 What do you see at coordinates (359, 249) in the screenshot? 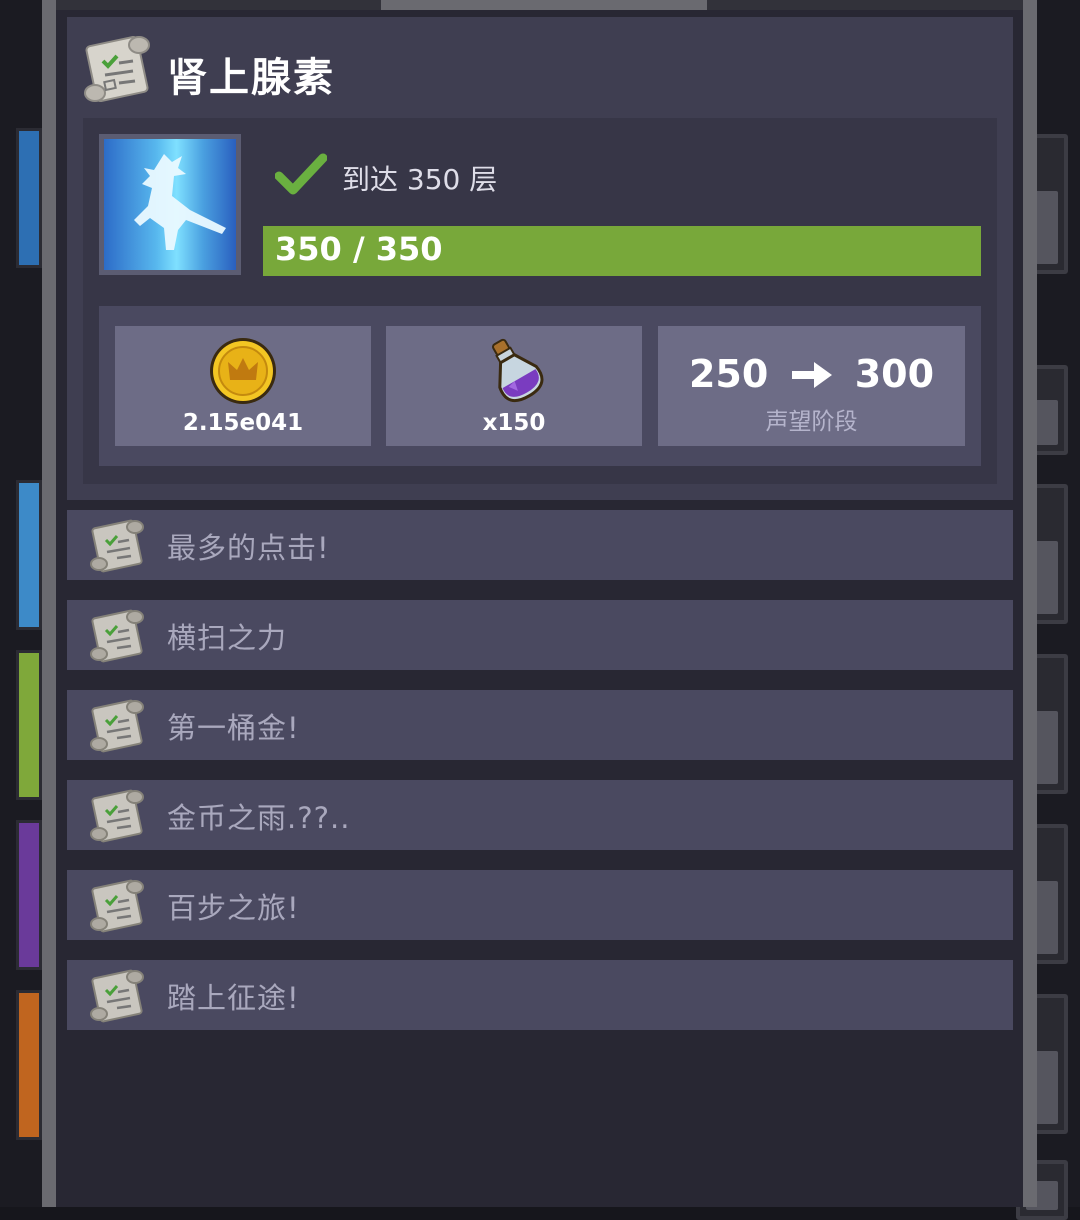
I see `progress-text: 350 / 350` at bounding box center [359, 249].